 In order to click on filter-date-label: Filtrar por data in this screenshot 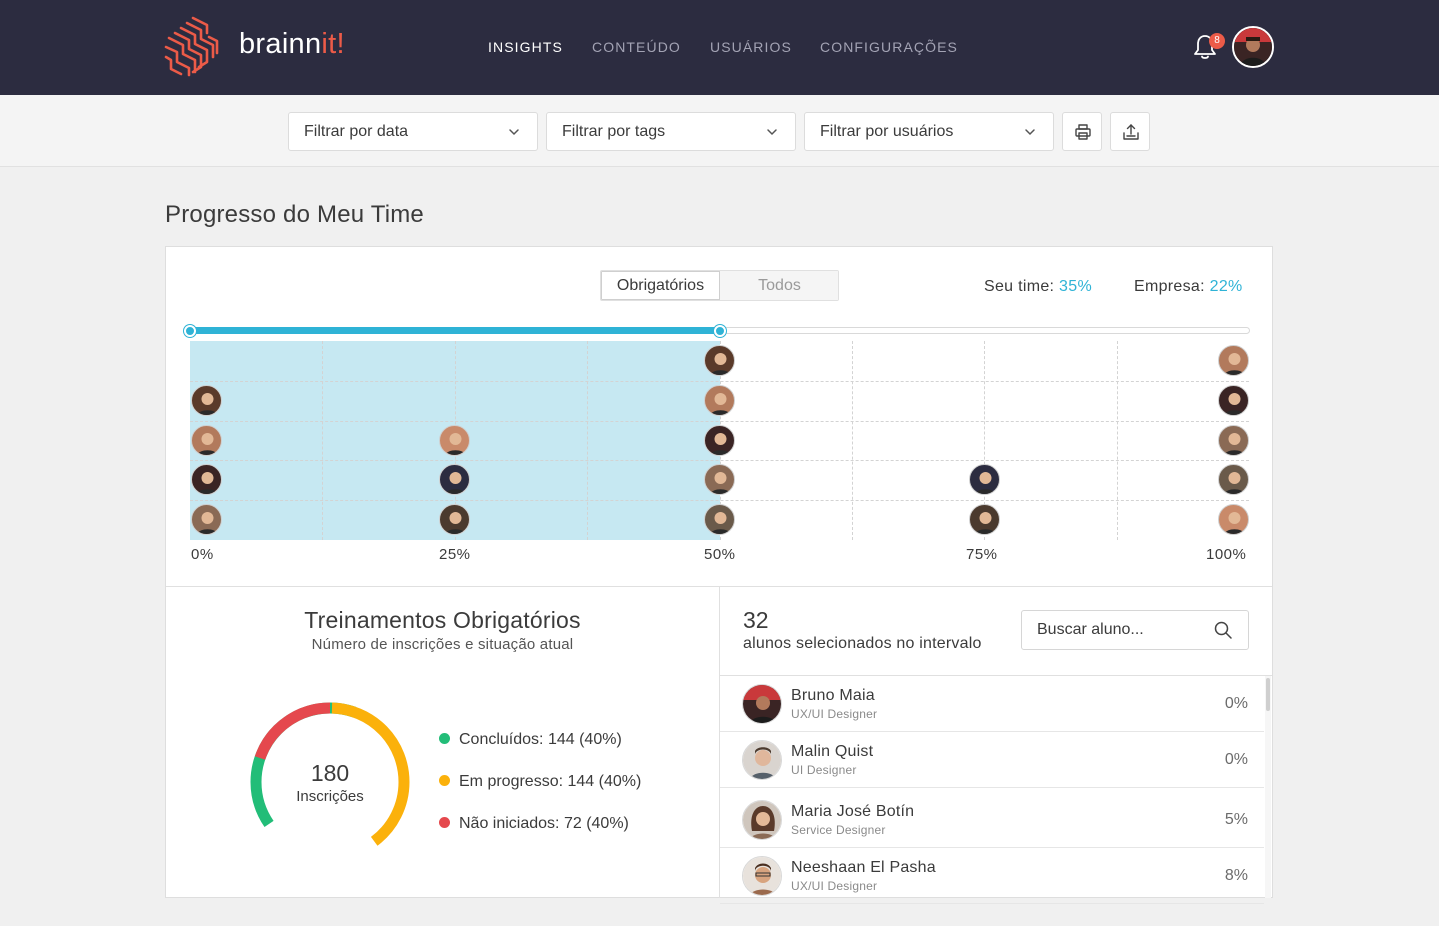, I will do `click(356, 131)`.